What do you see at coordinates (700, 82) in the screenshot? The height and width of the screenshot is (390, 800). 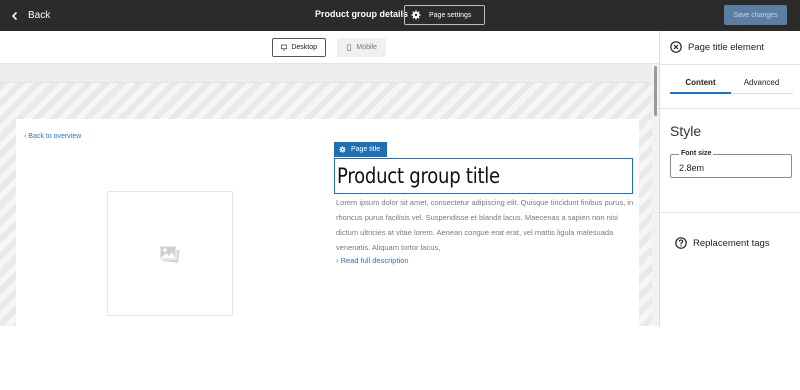 I see `tab-content: Content` at bounding box center [700, 82].